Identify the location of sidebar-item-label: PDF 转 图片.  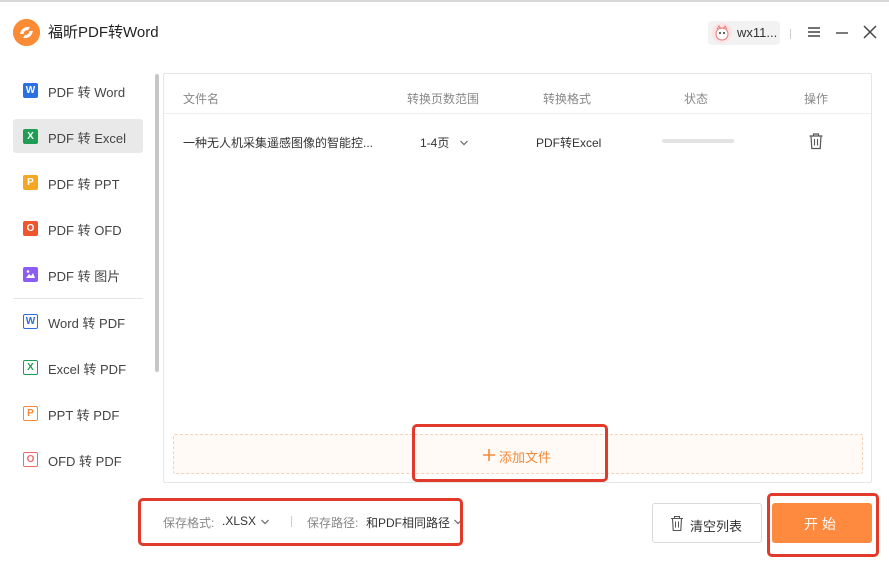
(84, 276).